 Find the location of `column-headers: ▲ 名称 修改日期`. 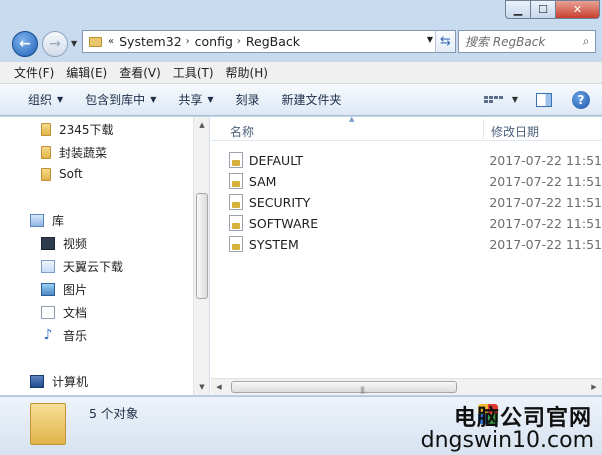

column-headers: ▲ 名称 修改日期 is located at coordinates (406, 128).